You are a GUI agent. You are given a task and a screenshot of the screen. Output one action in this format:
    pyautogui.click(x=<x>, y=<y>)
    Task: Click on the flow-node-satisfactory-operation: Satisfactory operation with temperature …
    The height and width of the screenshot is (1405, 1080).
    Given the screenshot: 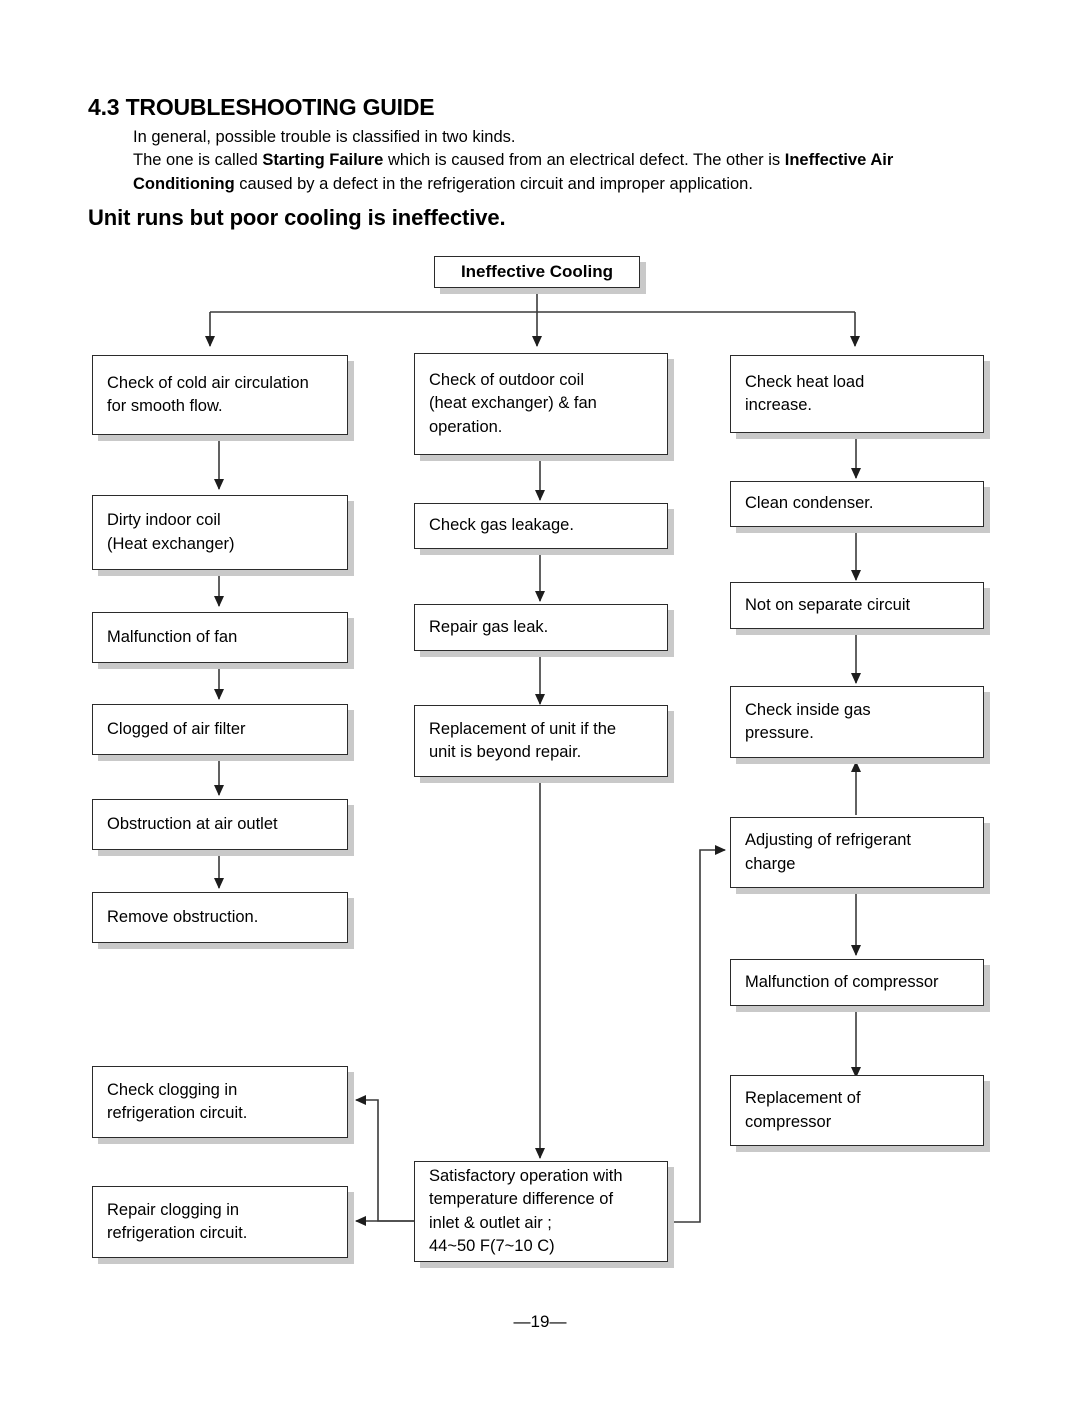 What is the action you would take?
    pyautogui.click(x=541, y=1211)
    